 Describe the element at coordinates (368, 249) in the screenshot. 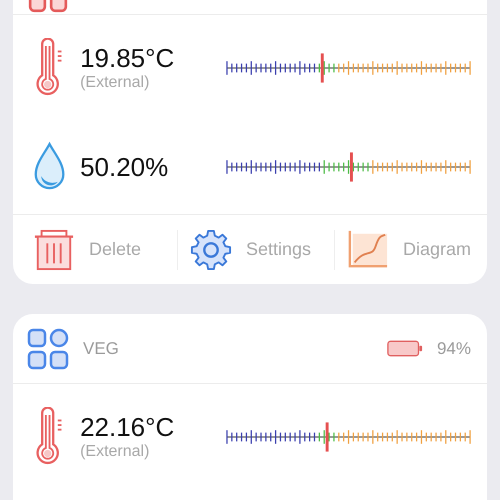

I see `chart-icon` at that location.